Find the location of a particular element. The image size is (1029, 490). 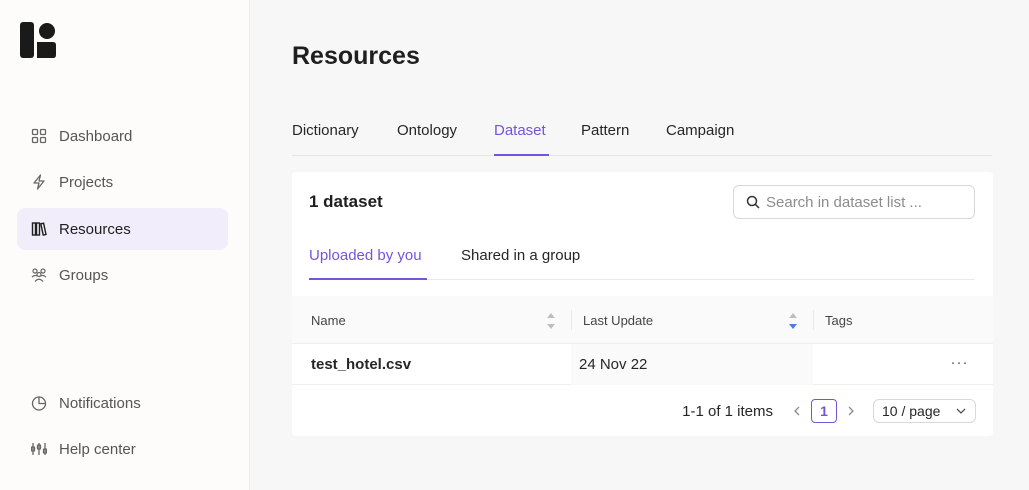

sidebar-item-label: Dashboard is located at coordinates (96, 136).